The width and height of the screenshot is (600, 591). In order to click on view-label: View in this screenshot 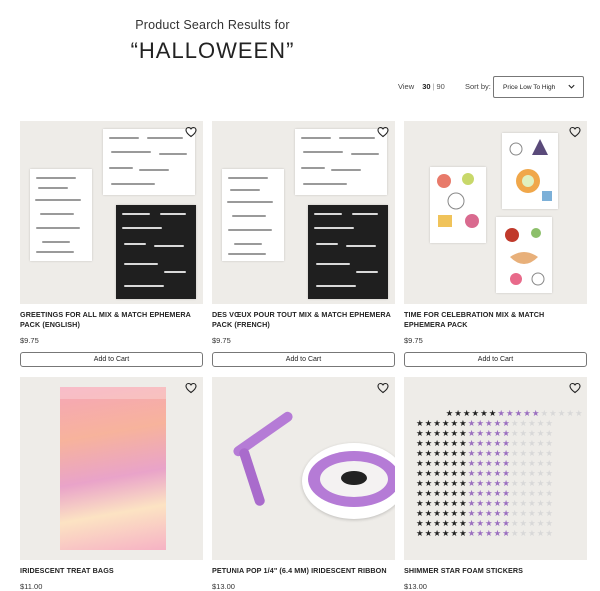, I will do `click(406, 86)`.